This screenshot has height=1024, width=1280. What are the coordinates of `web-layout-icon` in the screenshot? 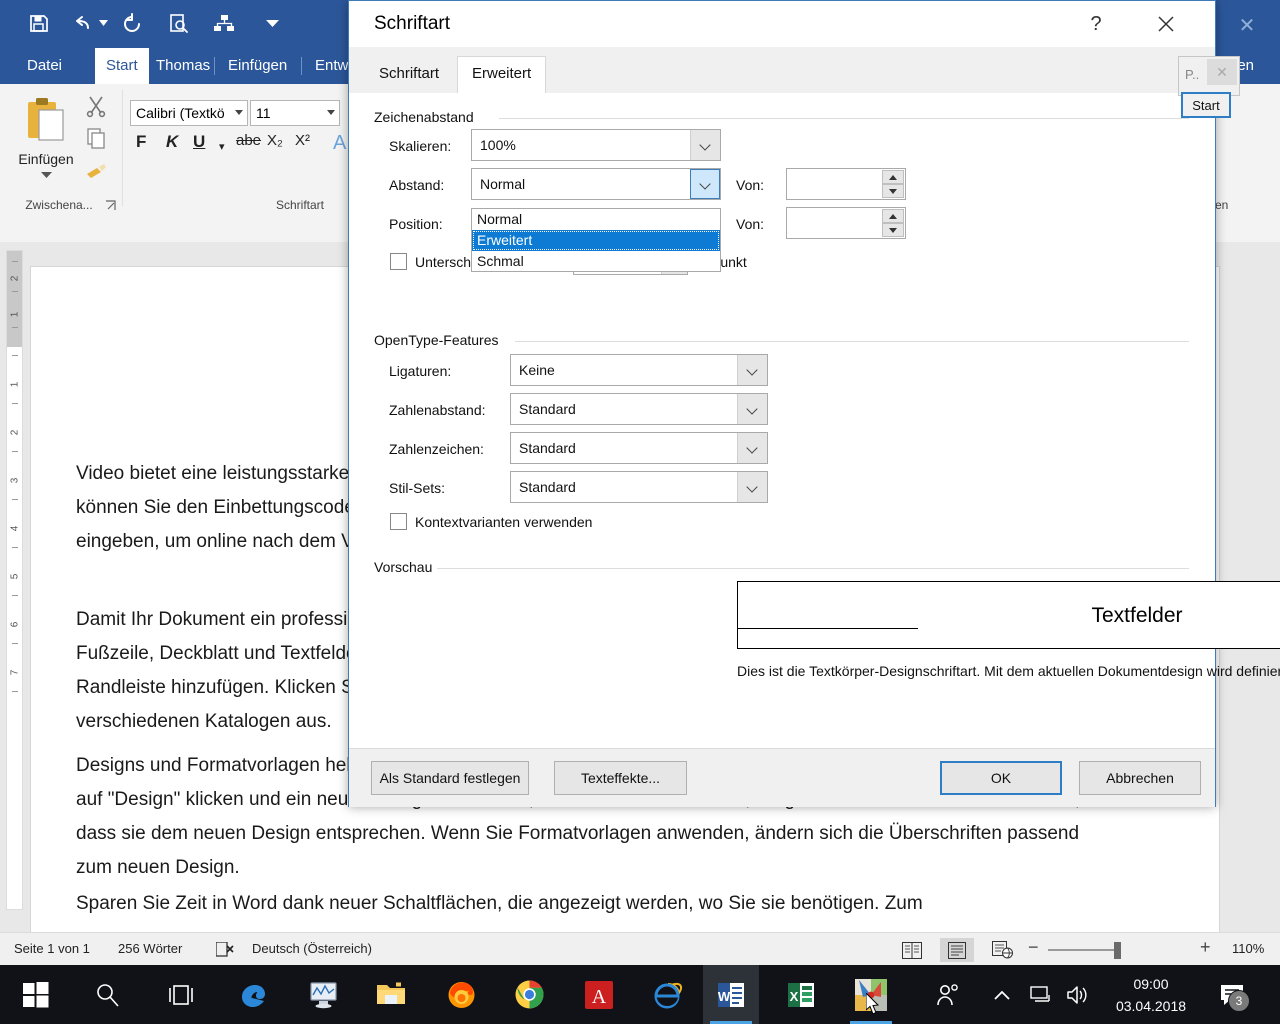 It's located at (1002, 950).